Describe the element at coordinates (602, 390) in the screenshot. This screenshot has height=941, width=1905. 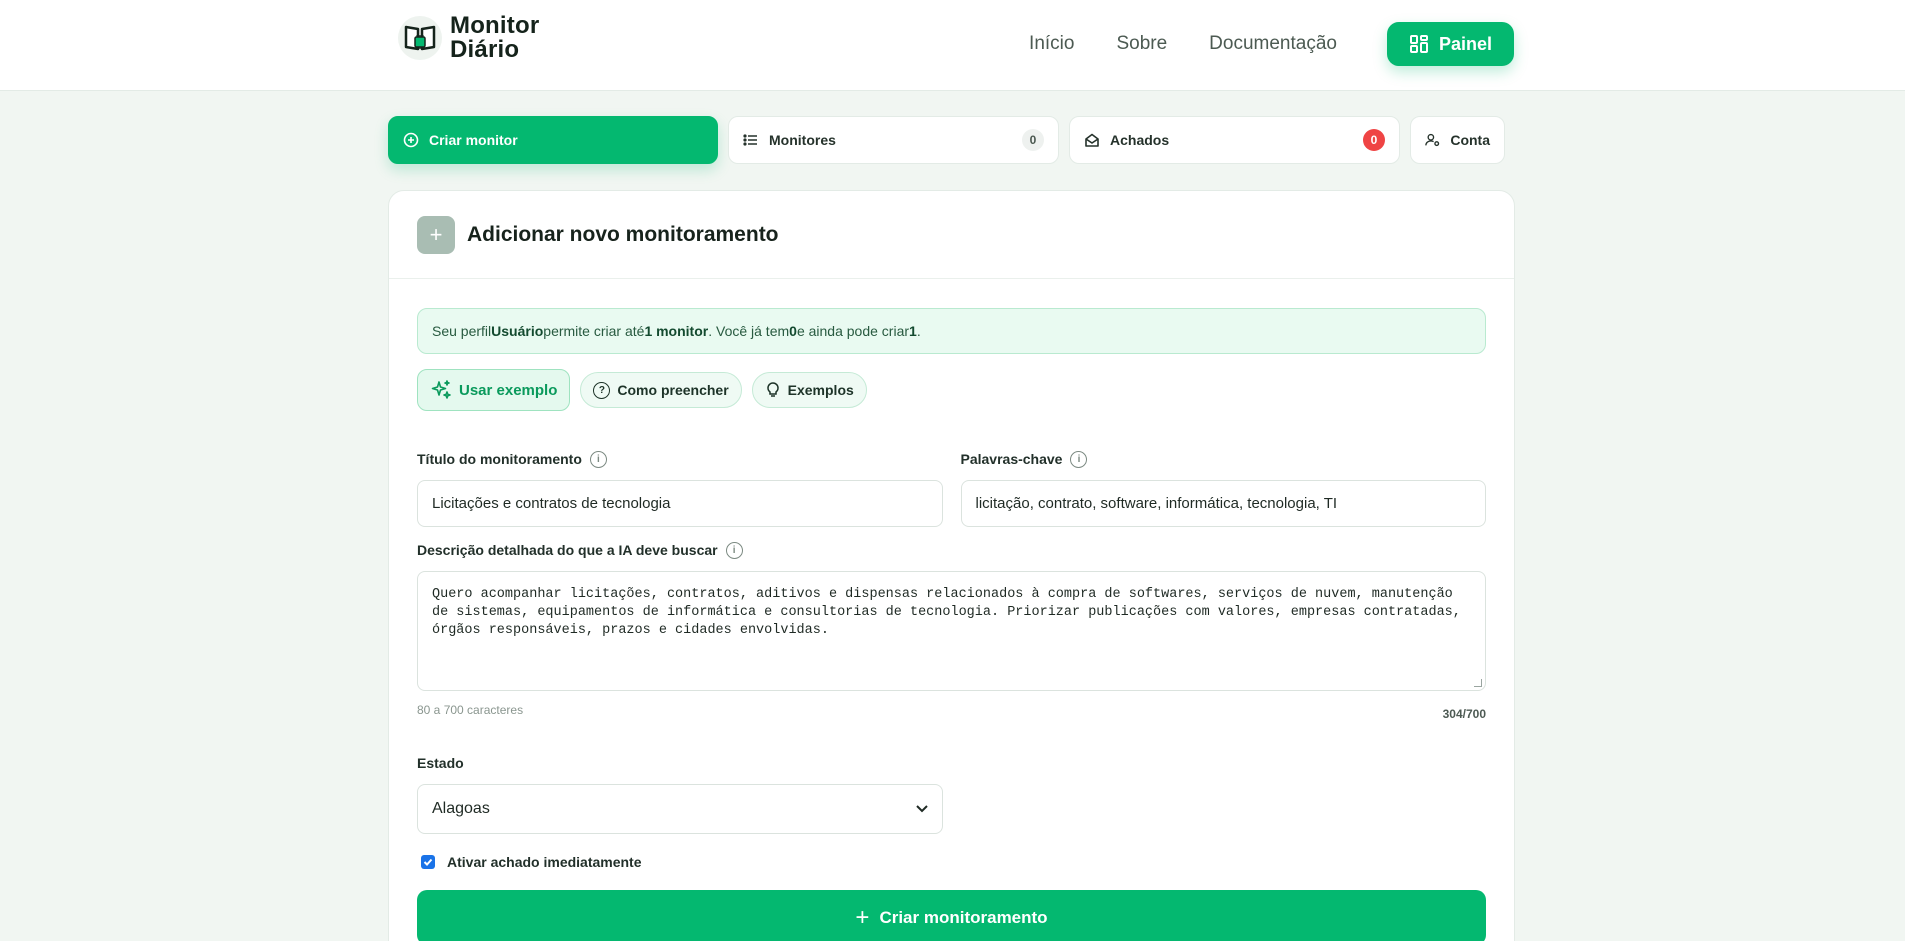
I see `question-icon: ?` at that location.